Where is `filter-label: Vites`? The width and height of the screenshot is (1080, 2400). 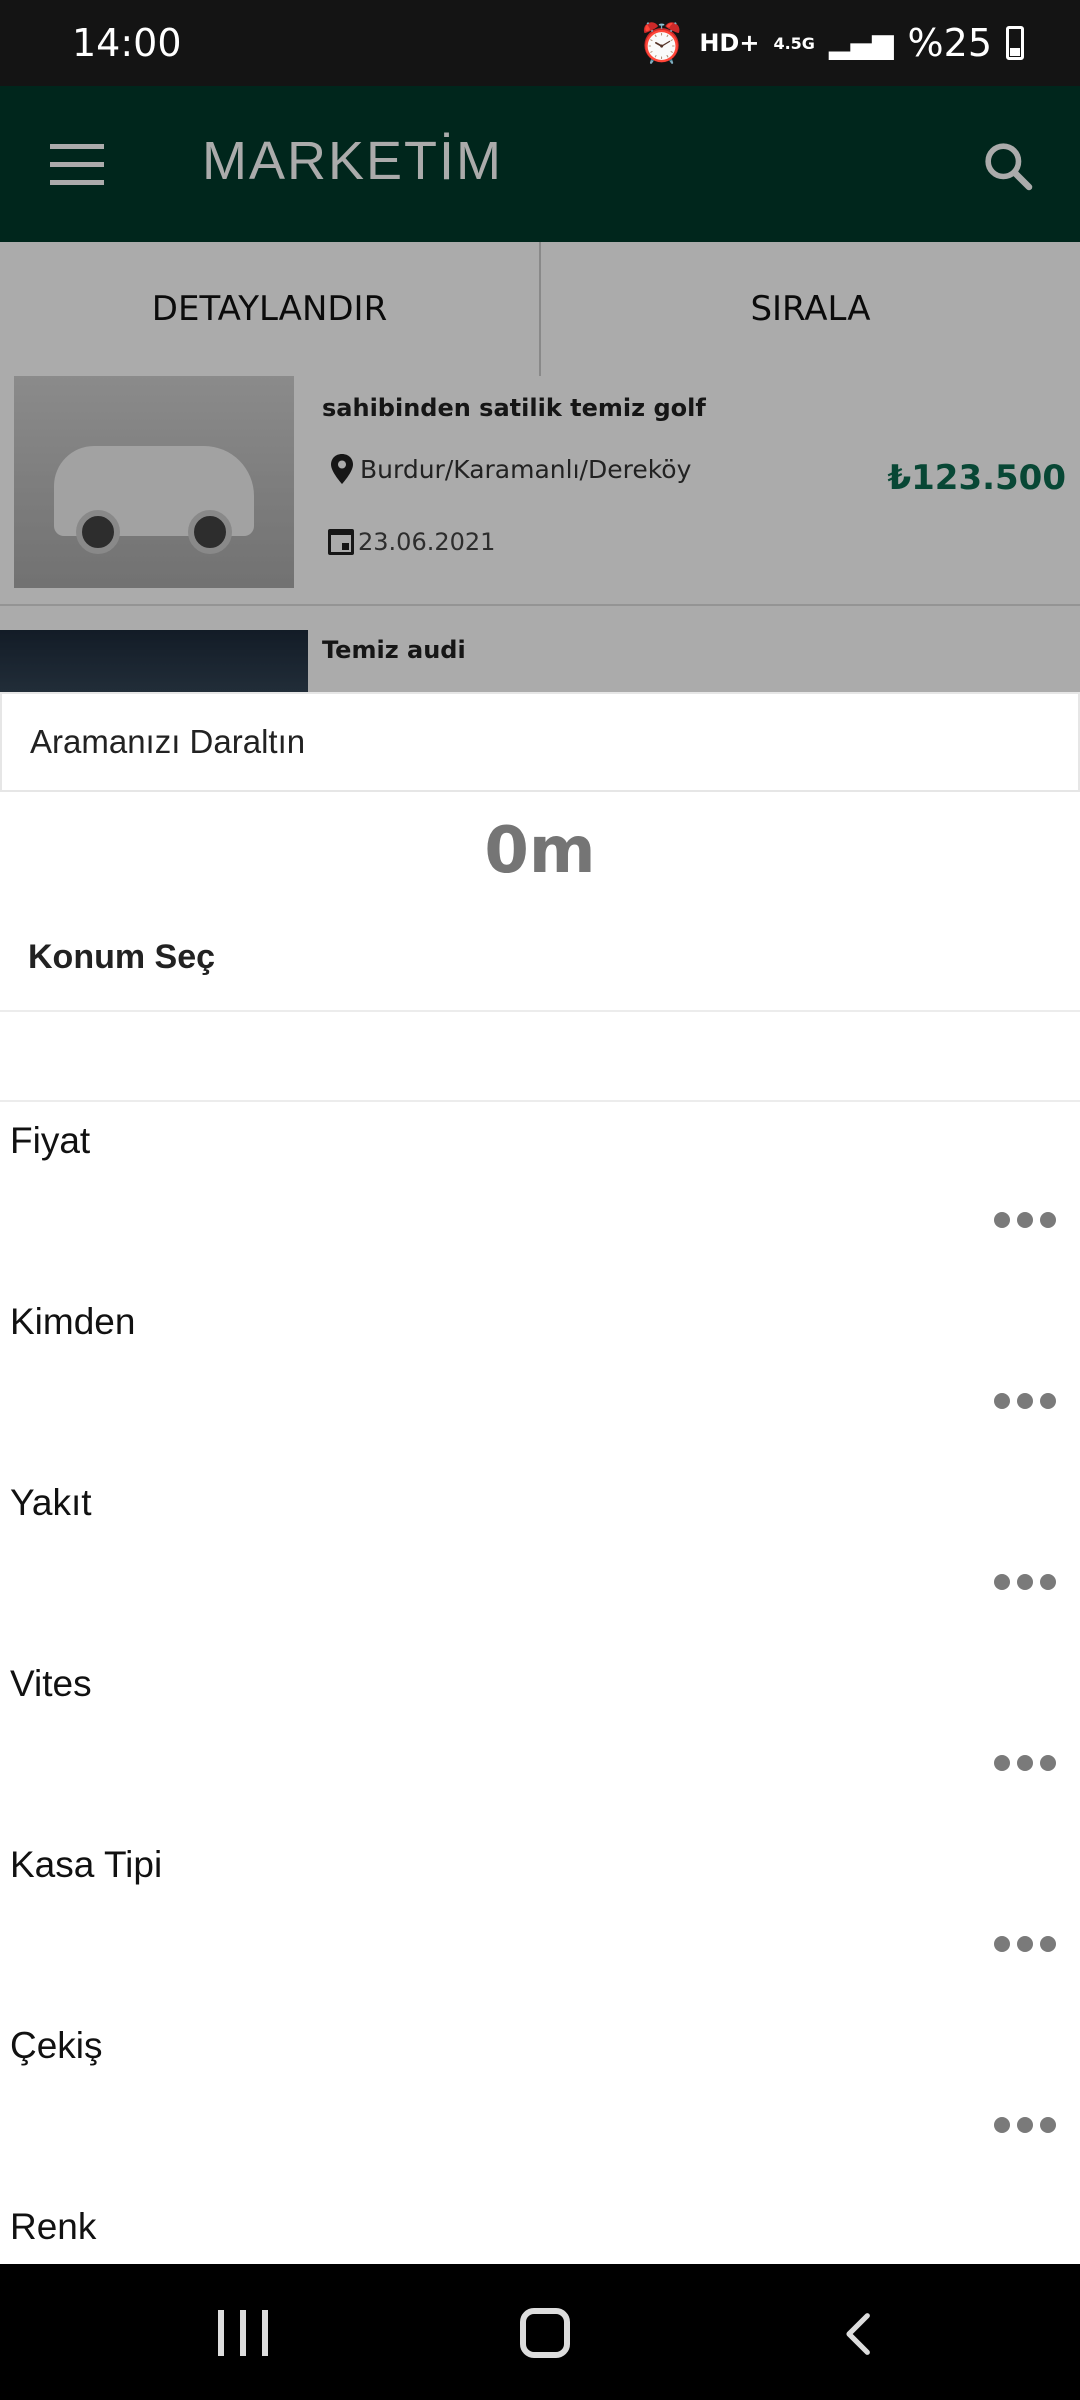
filter-label: Vites is located at coordinates (51, 1683).